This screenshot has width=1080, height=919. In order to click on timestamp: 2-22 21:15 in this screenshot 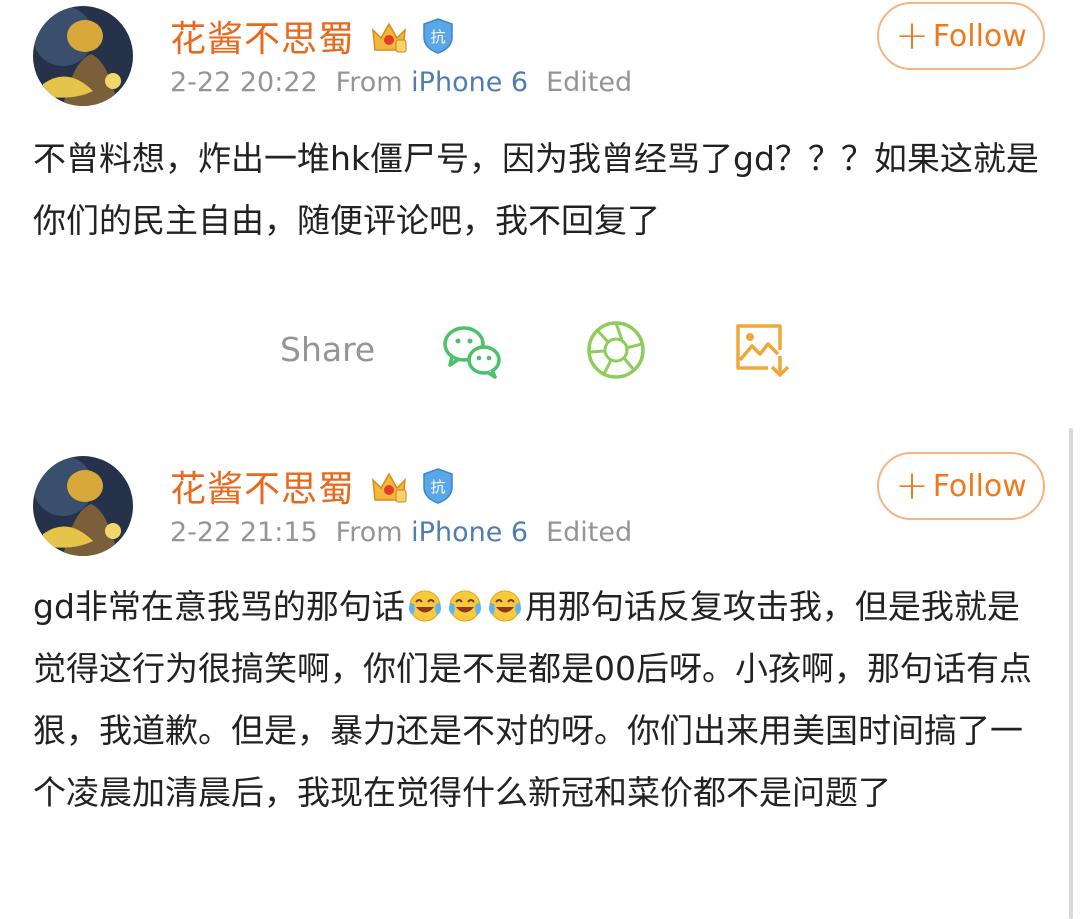, I will do `click(244, 532)`.